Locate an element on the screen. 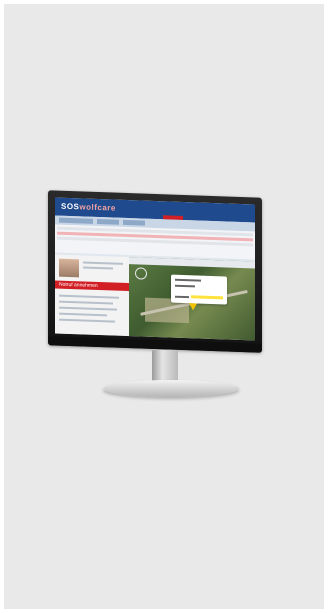 The height and width of the screenshot is (613, 328). logo-suffix: wolfcare is located at coordinates (97, 207).